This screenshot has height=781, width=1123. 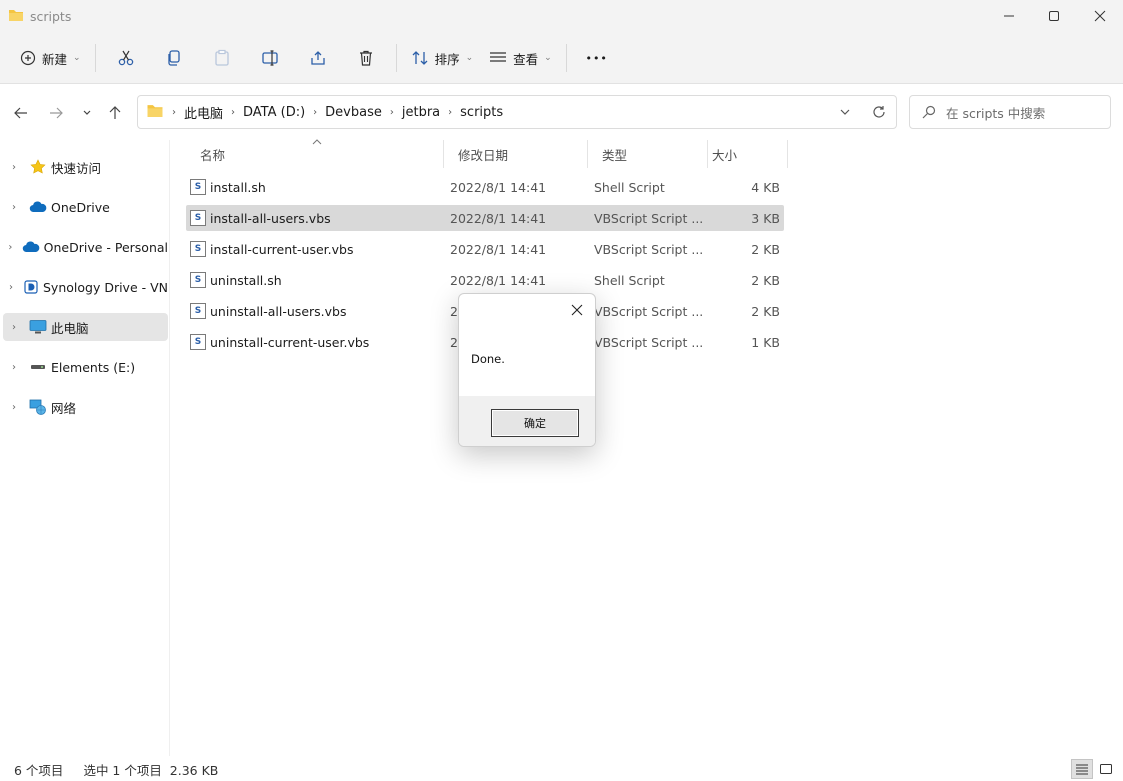 I want to click on share-button, so click(x=318, y=58).